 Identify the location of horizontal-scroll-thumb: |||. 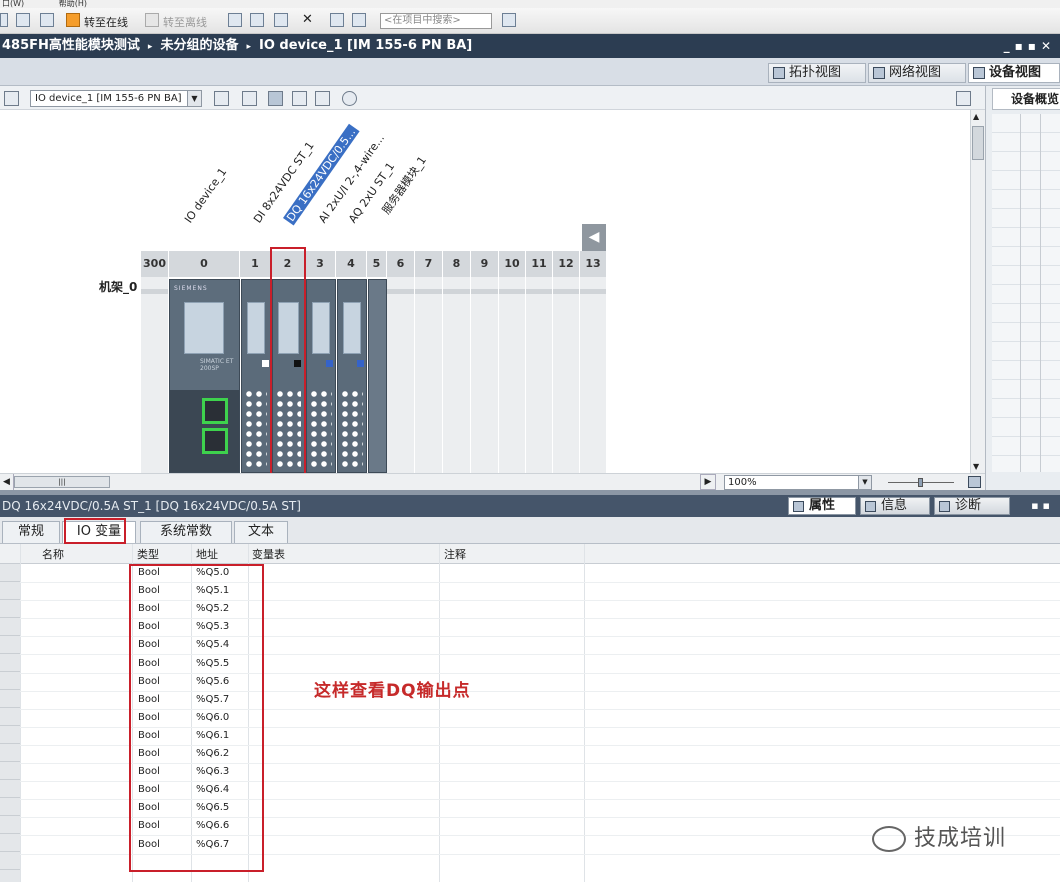
(62, 482).